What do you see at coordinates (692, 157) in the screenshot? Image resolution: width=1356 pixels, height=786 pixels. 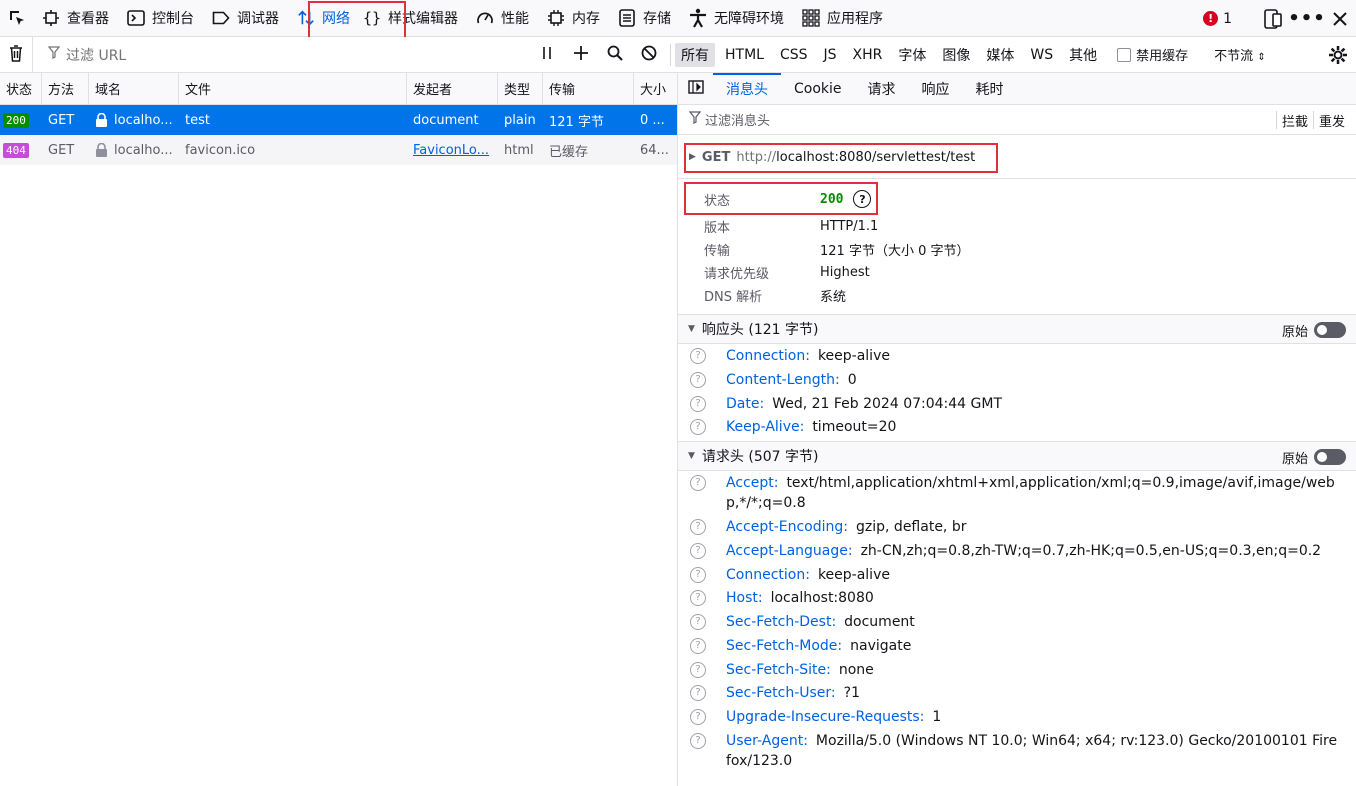 I see `expand-triangle-icon: ▶` at bounding box center [692, 157].